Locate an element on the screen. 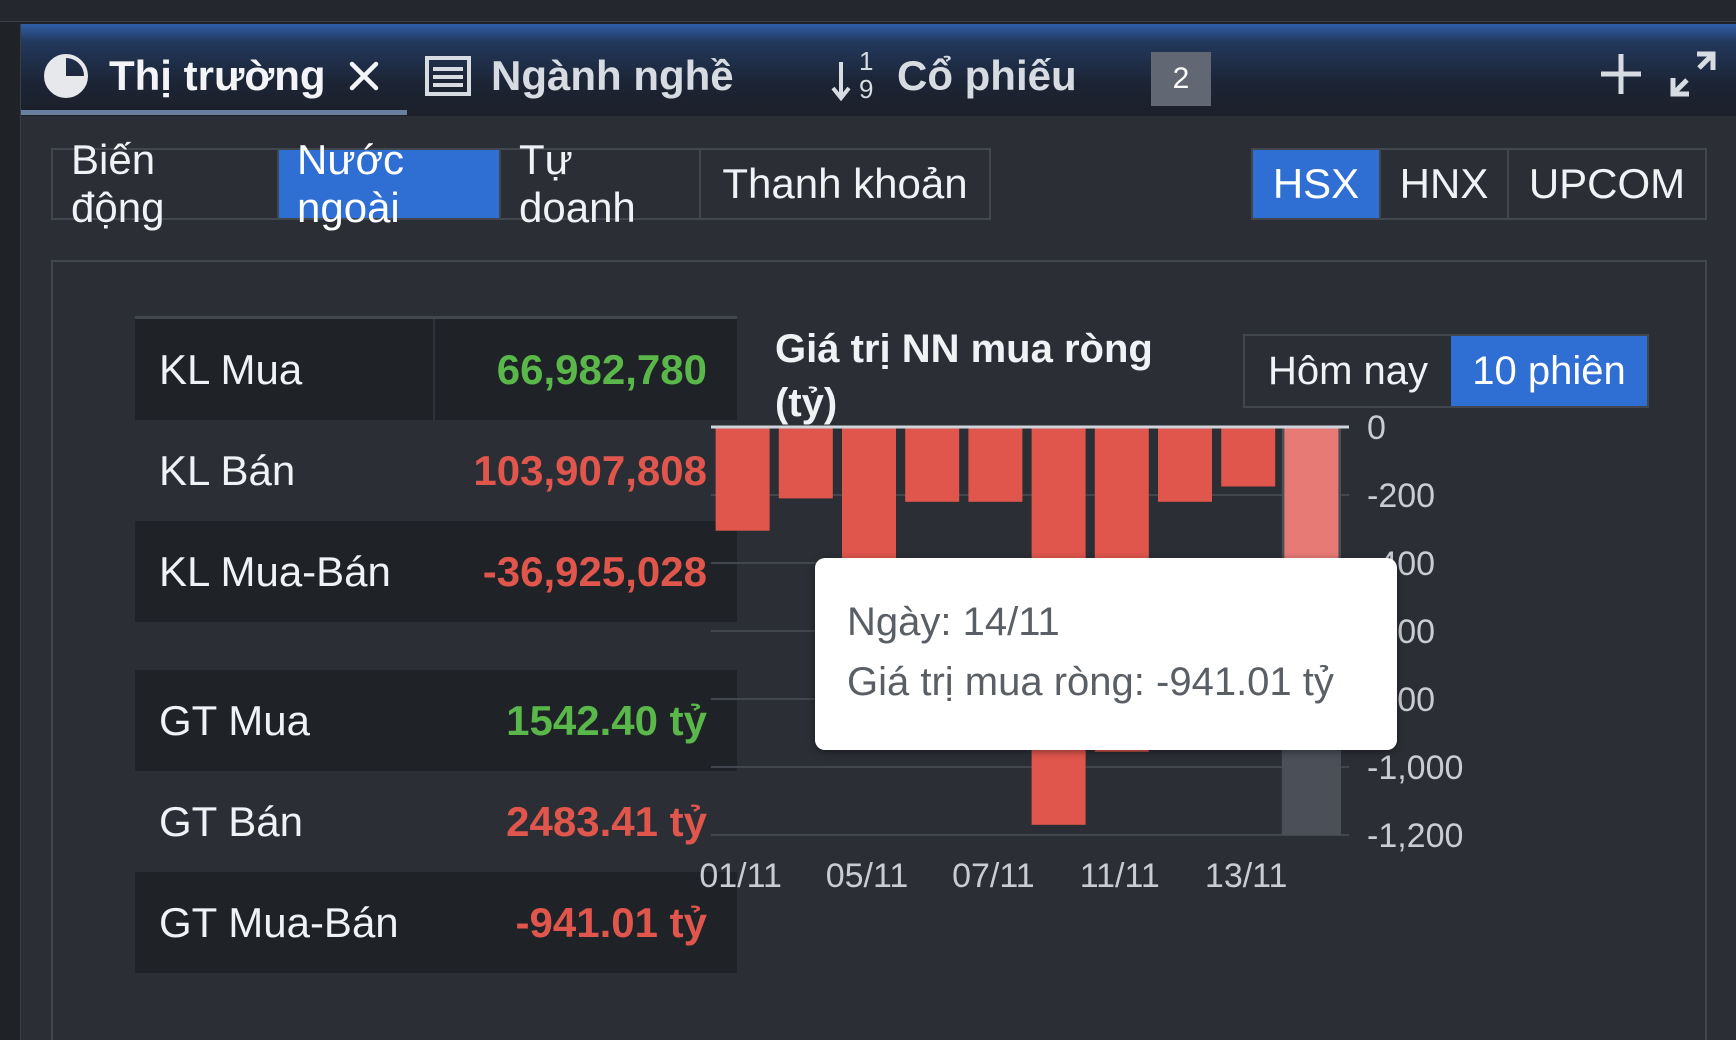 This screenshot has width=1736, height=1040. x-tick-label: 13/11 is located at coordinates (1246, 876).